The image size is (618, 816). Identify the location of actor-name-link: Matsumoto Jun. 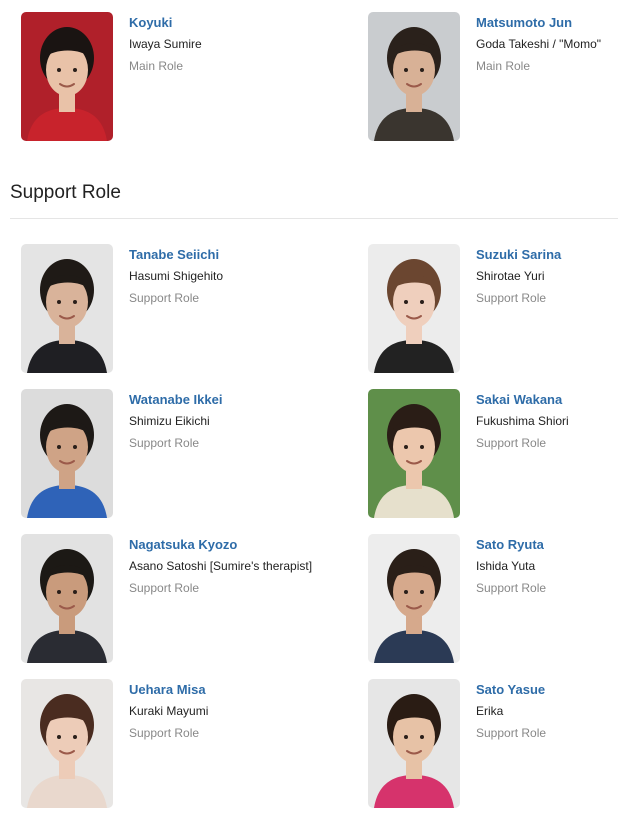
(538, 23).